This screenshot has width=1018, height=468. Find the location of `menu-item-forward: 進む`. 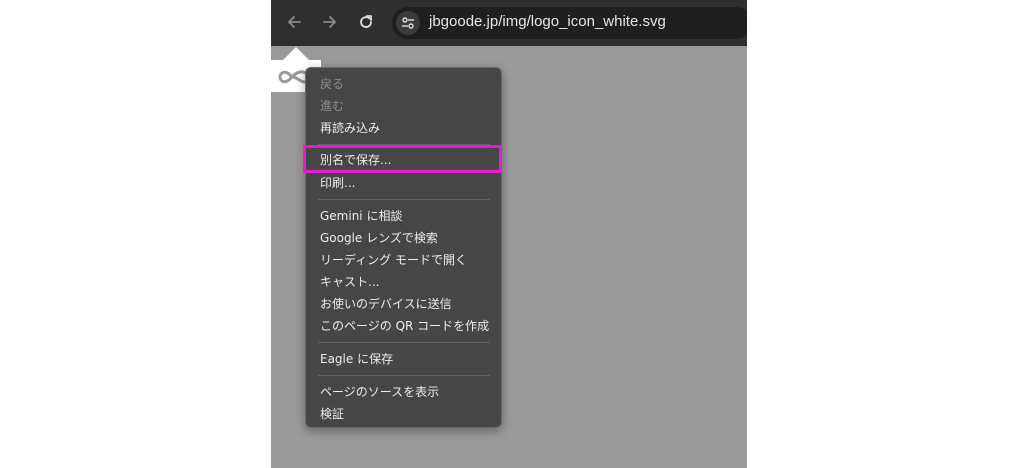

menu-item-forward: 進む is located at coordinates (332, 106).